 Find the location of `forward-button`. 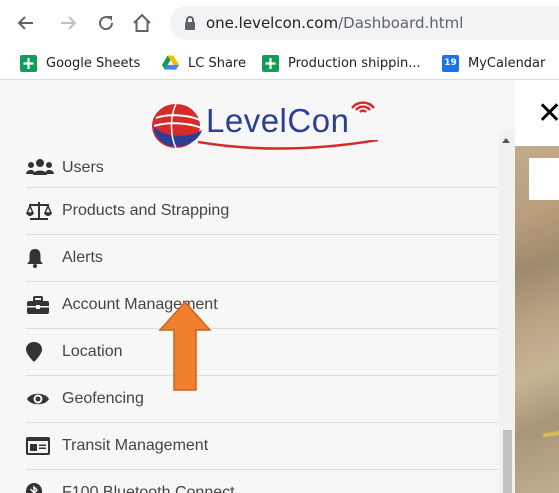

forward-button is located at coordinates (68, 23).